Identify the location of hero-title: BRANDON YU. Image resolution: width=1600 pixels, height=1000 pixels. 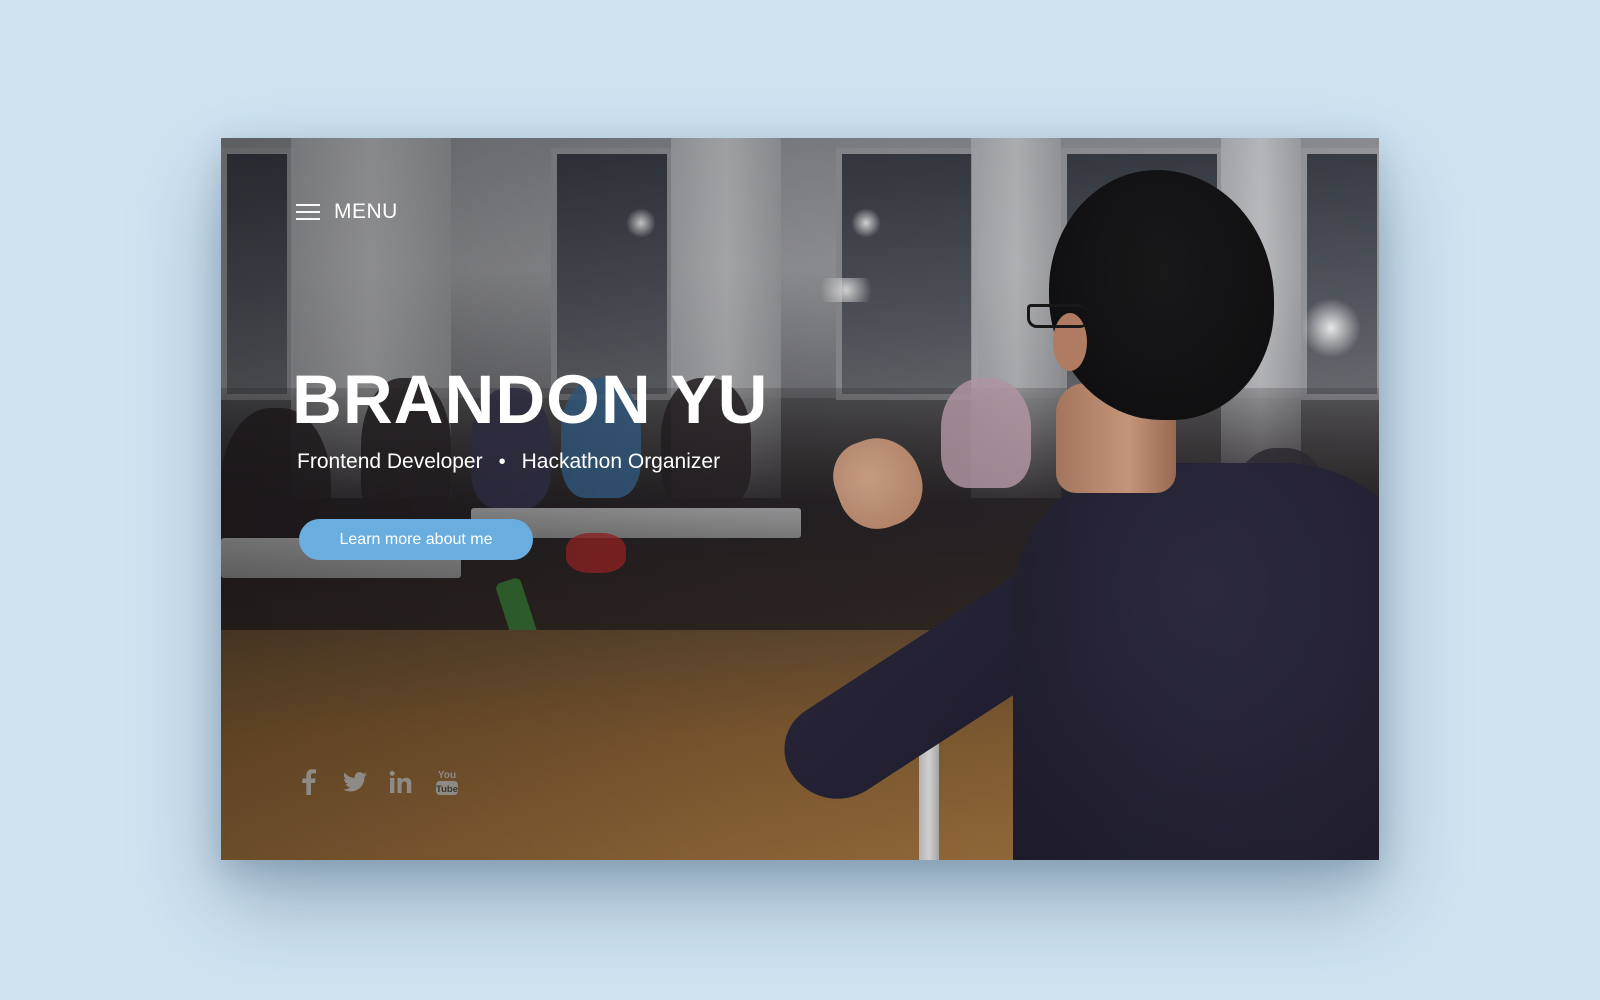
(530, 399).